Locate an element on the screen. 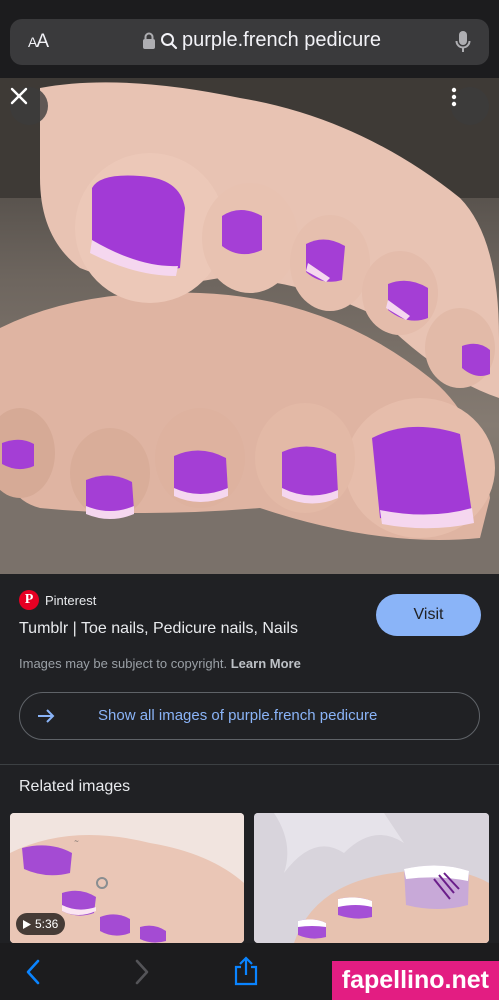 This screenshot has width=499, height=1000. copyright-text: Images may be subject to copyright. is located at coordinates (123, 663).